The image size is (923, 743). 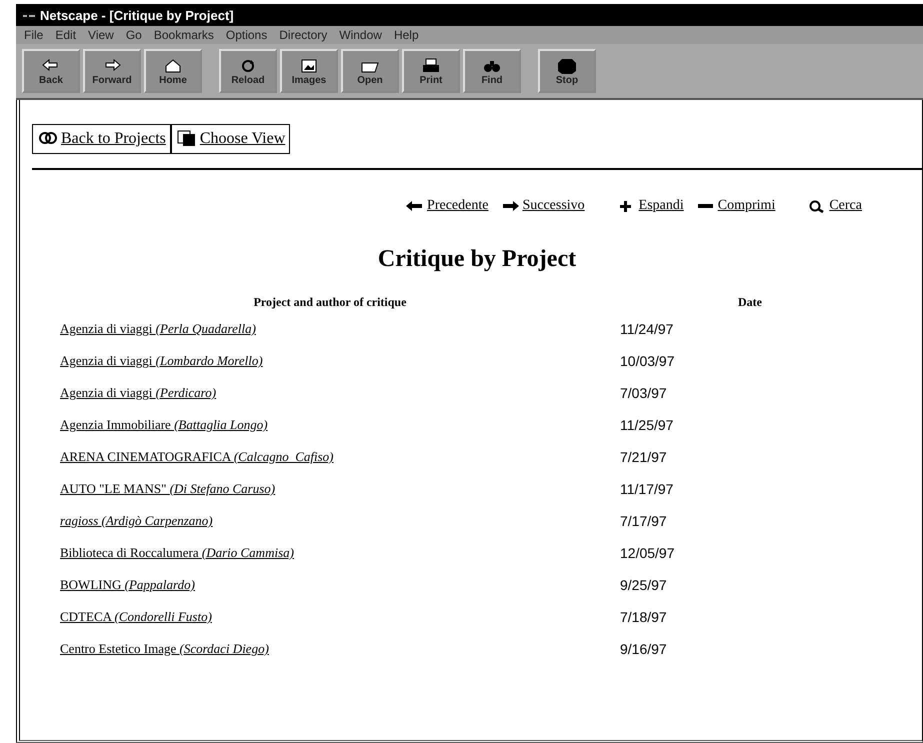 I want to click on menu-item: View, so click(x=101, y=35).